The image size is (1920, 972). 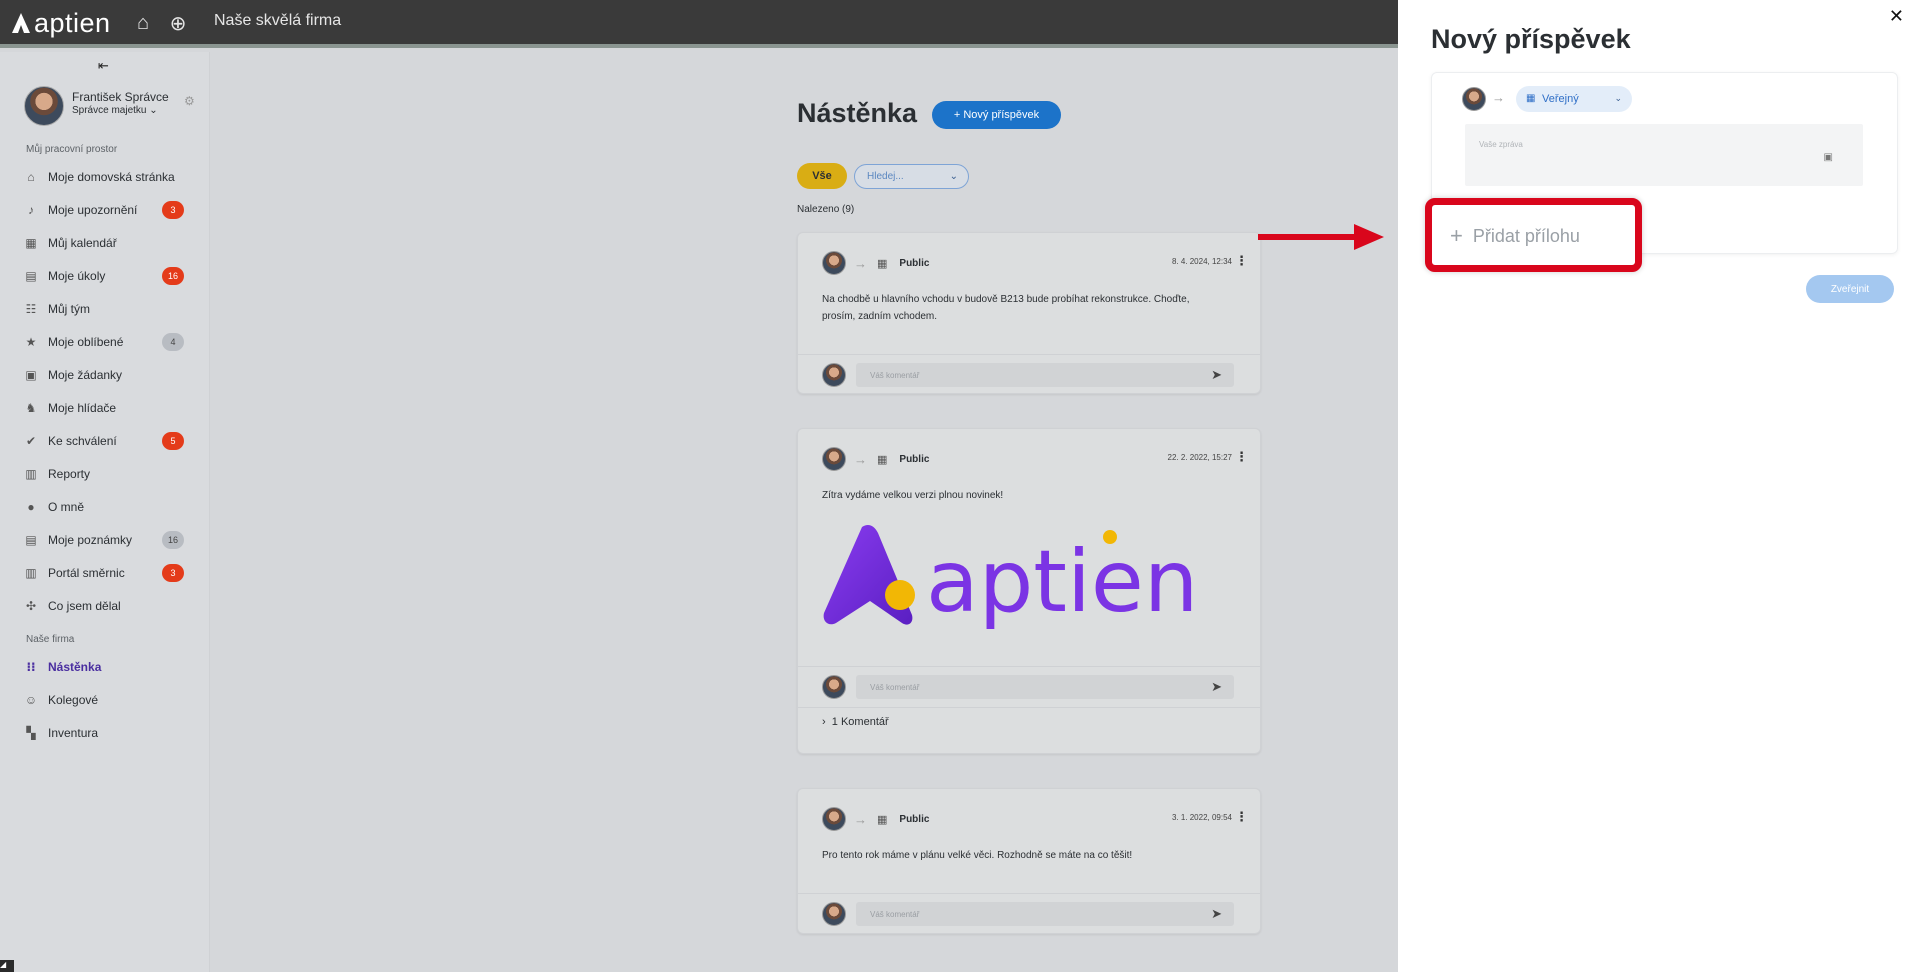 What do you see at coordinates (1062, 582) in the screenshot?
I see `post-image-text: aptien` at bounding box center [1062, 582].